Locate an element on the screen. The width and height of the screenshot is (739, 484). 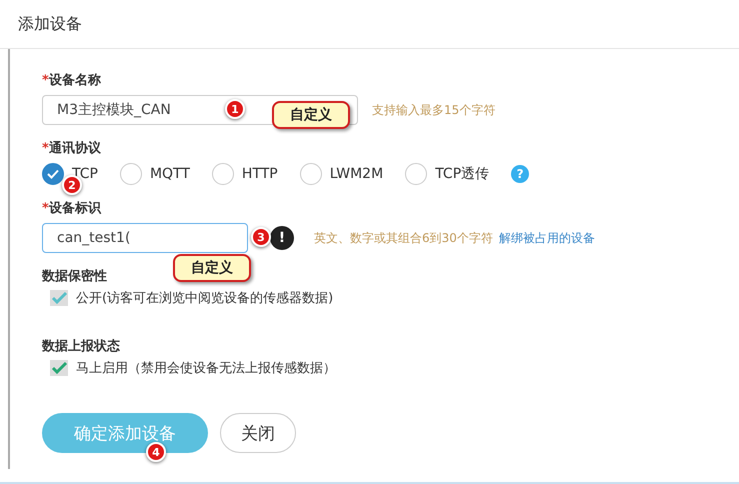
dialog-title: 添加设备 is located at coordinates (50, 24).